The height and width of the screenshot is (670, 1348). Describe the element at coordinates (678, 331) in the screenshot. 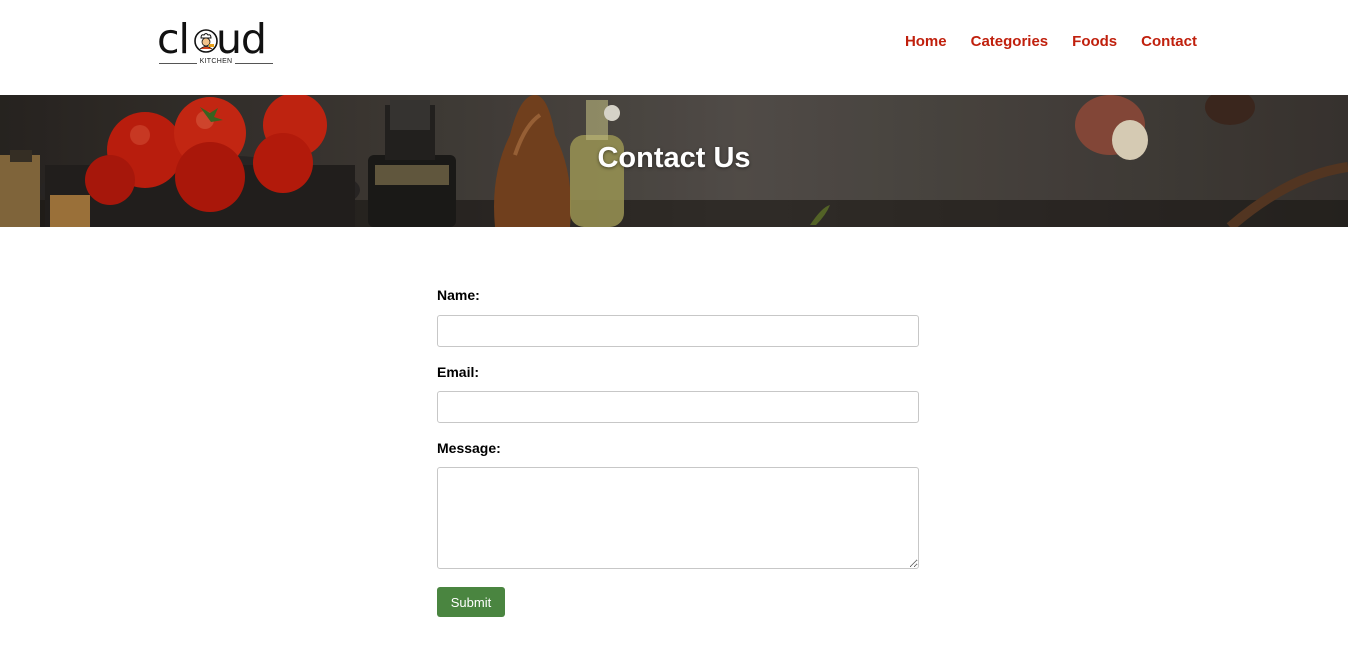

I see `name-input` at that location.